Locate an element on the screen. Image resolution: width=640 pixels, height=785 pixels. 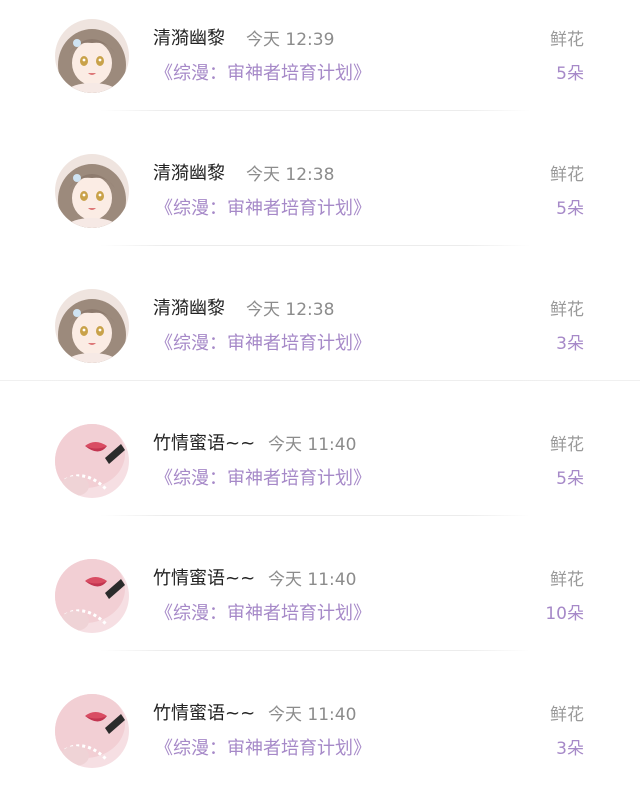
group-divider is located at coordinates (320, 380).